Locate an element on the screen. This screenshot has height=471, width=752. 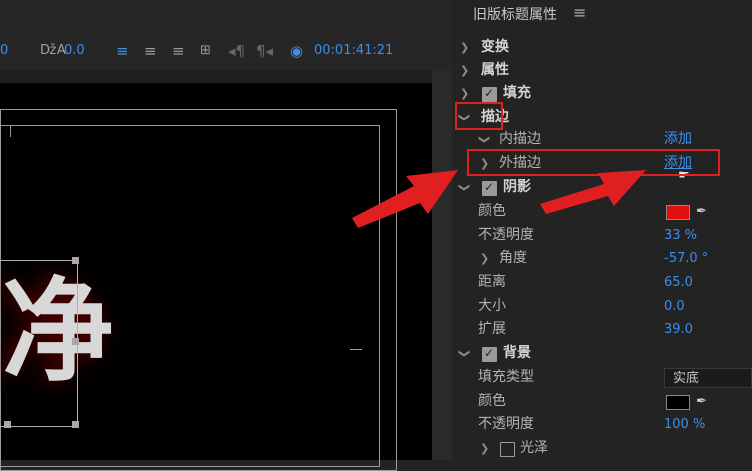
annotation-arrows is located at coordinates (499, 199).